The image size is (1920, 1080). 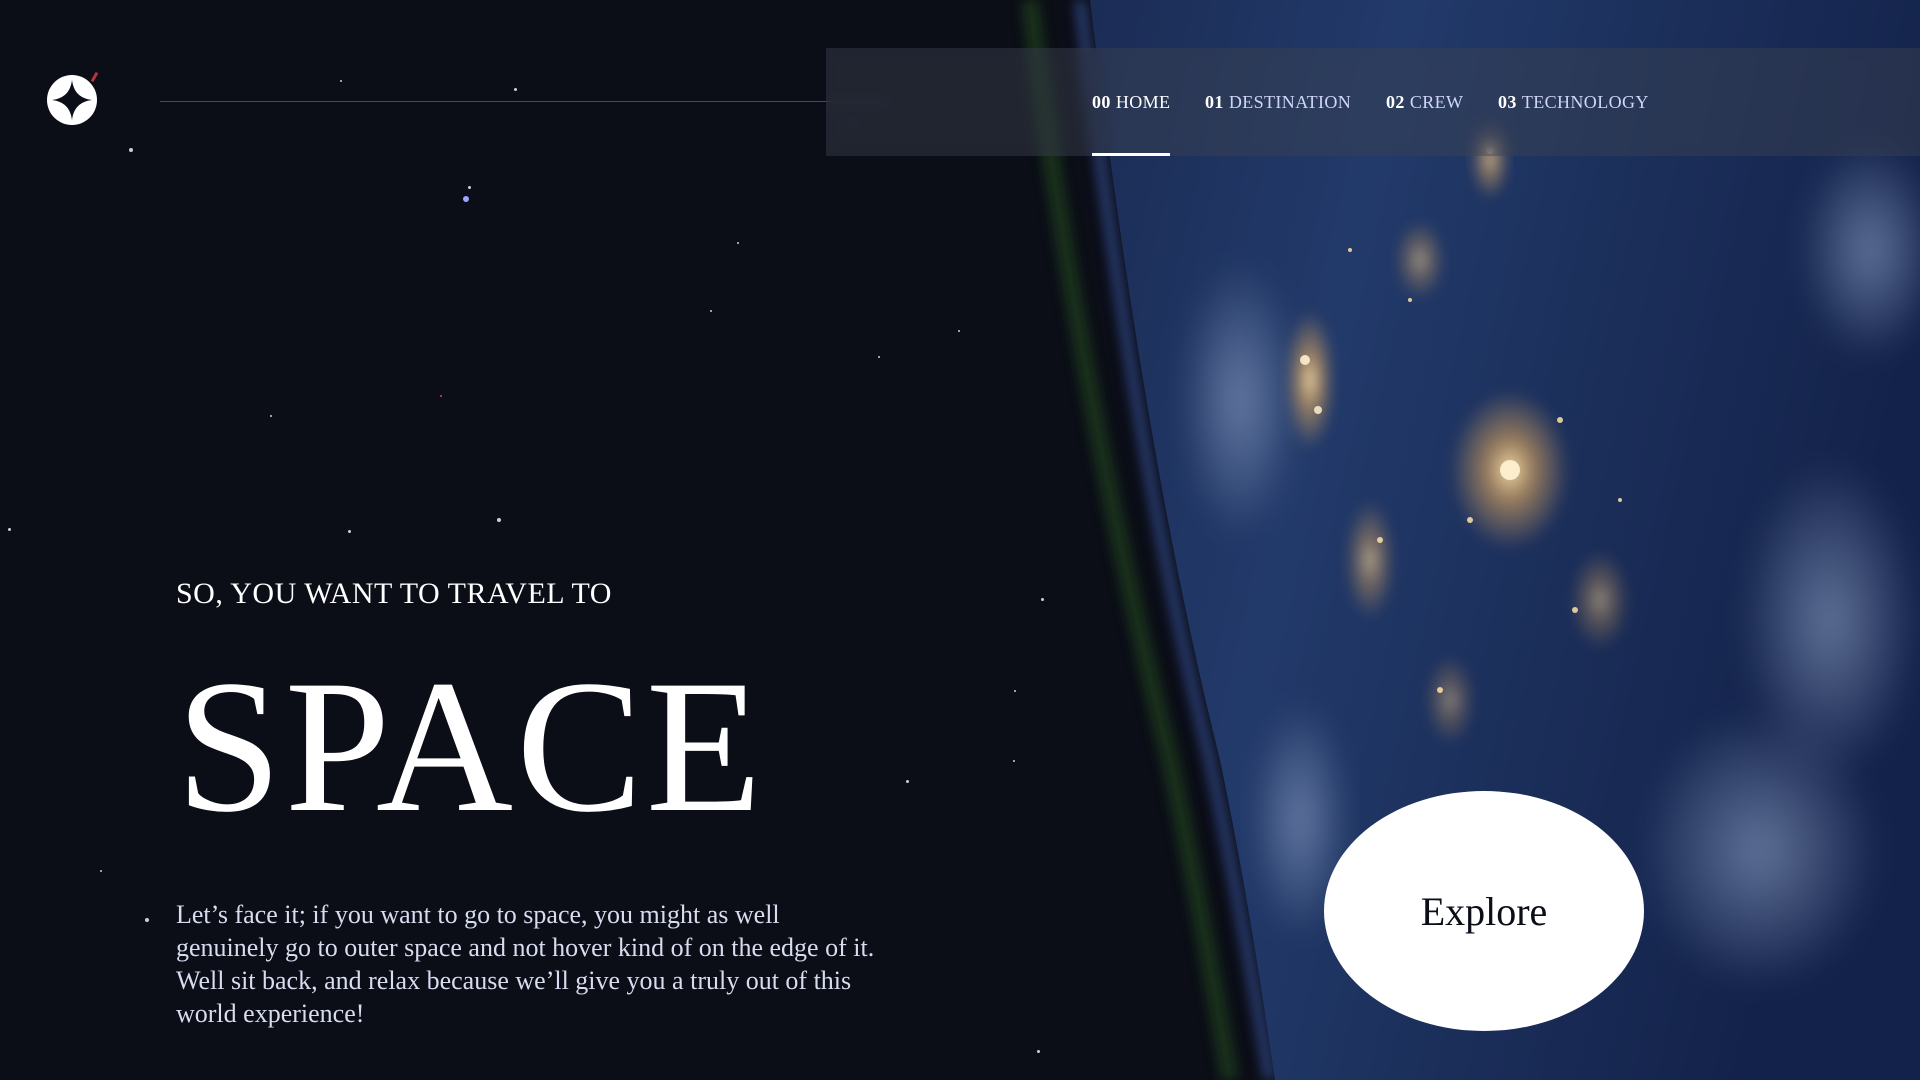 What do you see at coordinates (1484, 911) in the screenshot?
I see `explore-button: Explore` at bounding box center [1484, 911].